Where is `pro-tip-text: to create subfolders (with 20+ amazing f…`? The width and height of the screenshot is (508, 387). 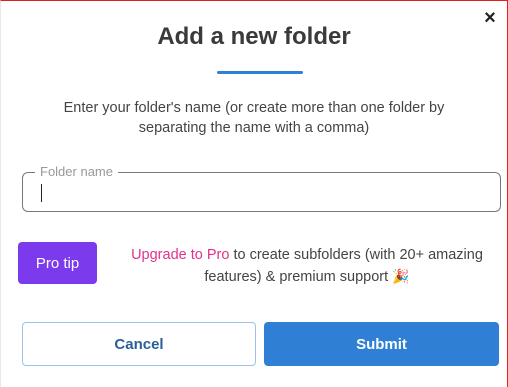 pro-tip-text: to create subfolders (with 20+ amazing f… is located at coordinates (343, 266).